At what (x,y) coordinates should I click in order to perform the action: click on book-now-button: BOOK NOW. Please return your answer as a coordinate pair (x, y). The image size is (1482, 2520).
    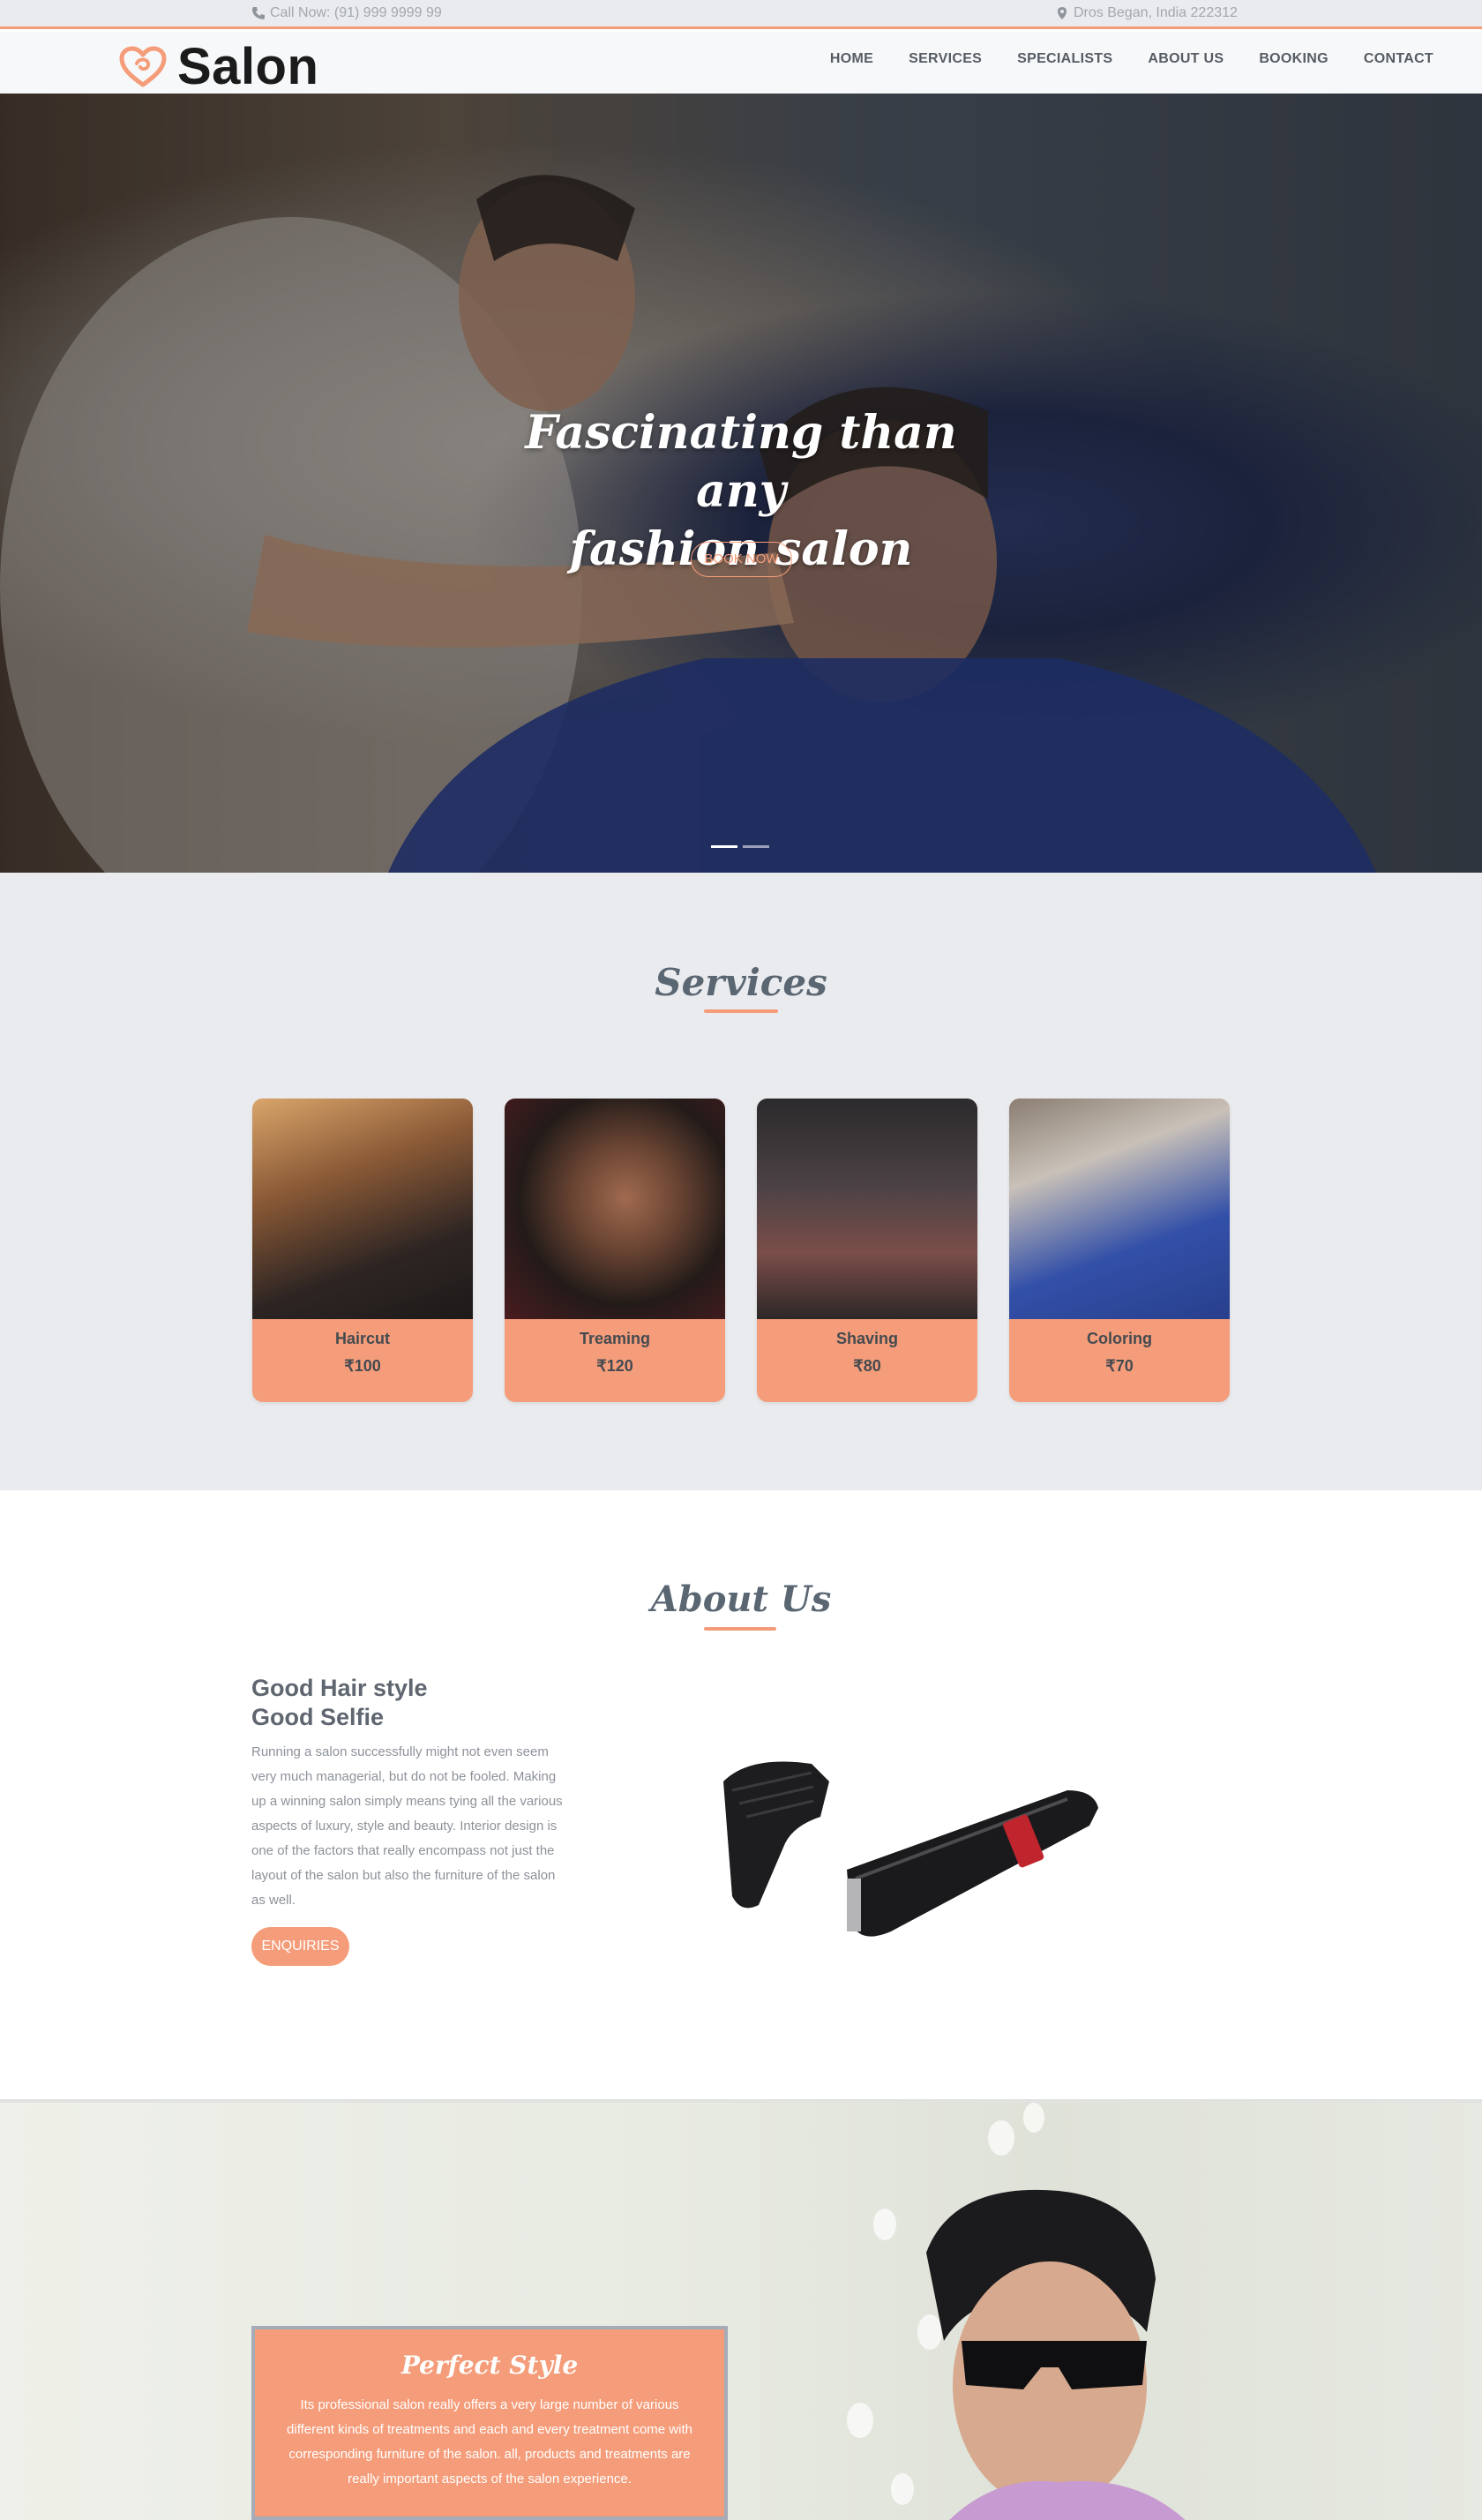
    Looking at the image, I should click on (741, 559).